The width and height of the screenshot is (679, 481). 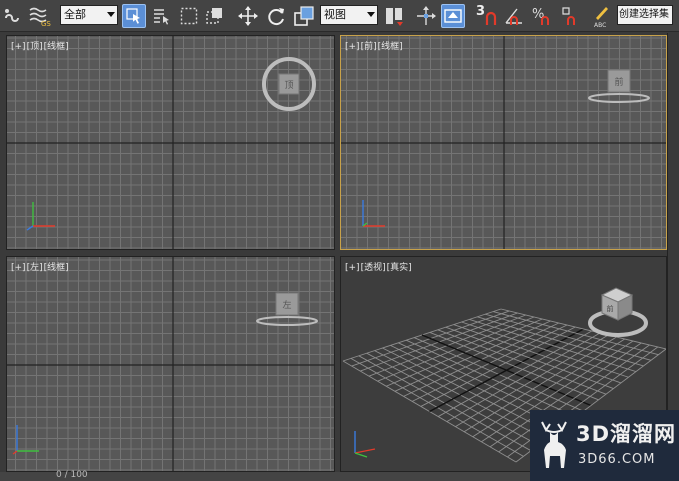 What do you see at coordinates (35, 268) in the screenshot?
I see `viewport-point-of-view: [左]` at bounding box center [35, 268].